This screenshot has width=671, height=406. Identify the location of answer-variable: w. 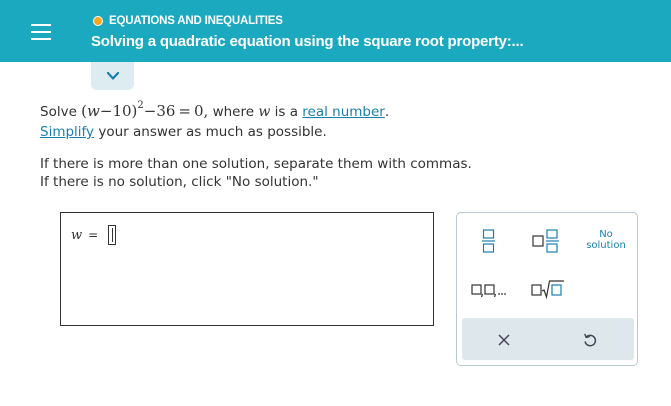
(77, 235).